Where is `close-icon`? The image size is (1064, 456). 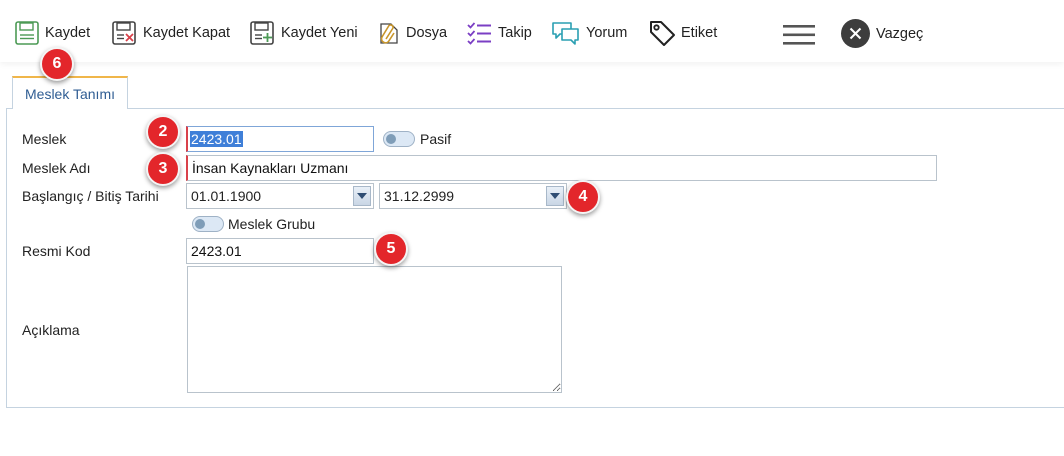 close-icon is located at coordinates (855, 33).